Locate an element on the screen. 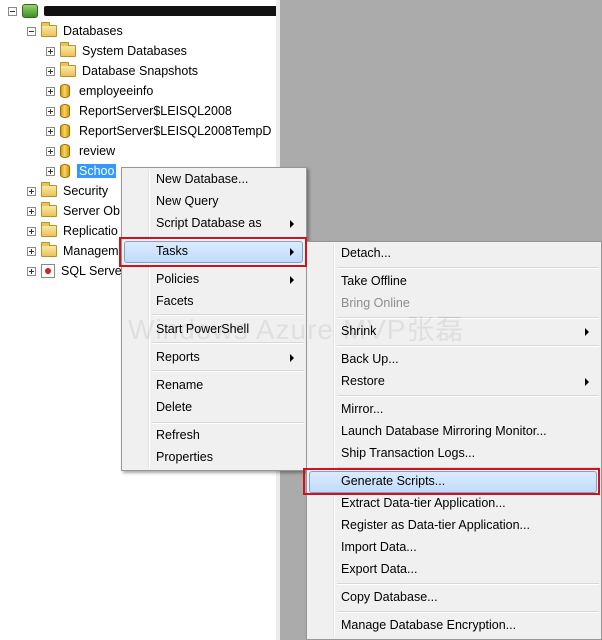 This screenshot has width=602, height=640. menu-item-restore: Restore is located at coordinates (363, 381).